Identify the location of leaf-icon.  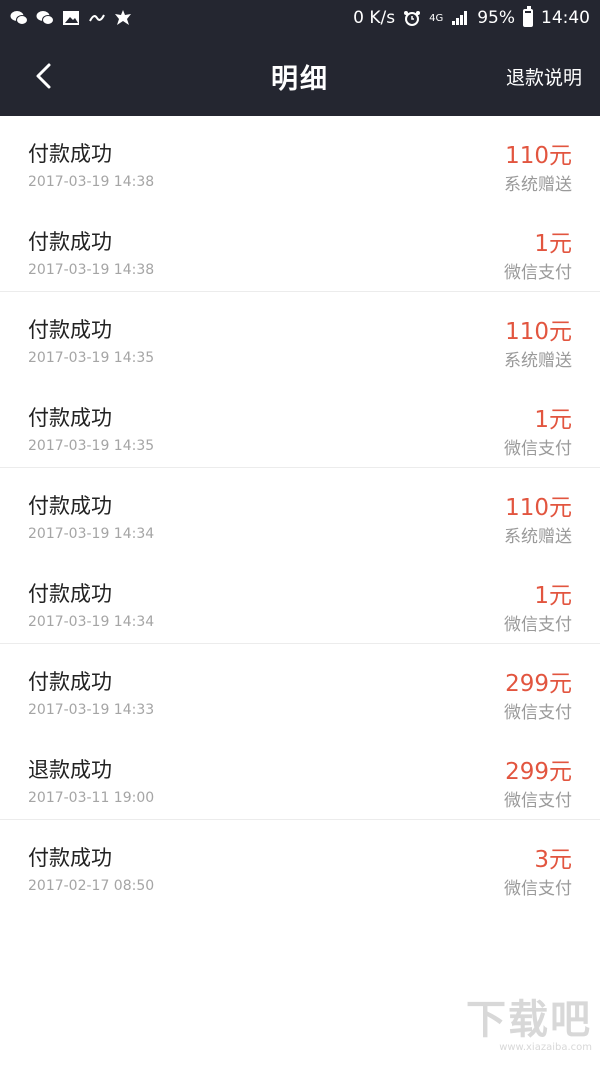
(123, 18).